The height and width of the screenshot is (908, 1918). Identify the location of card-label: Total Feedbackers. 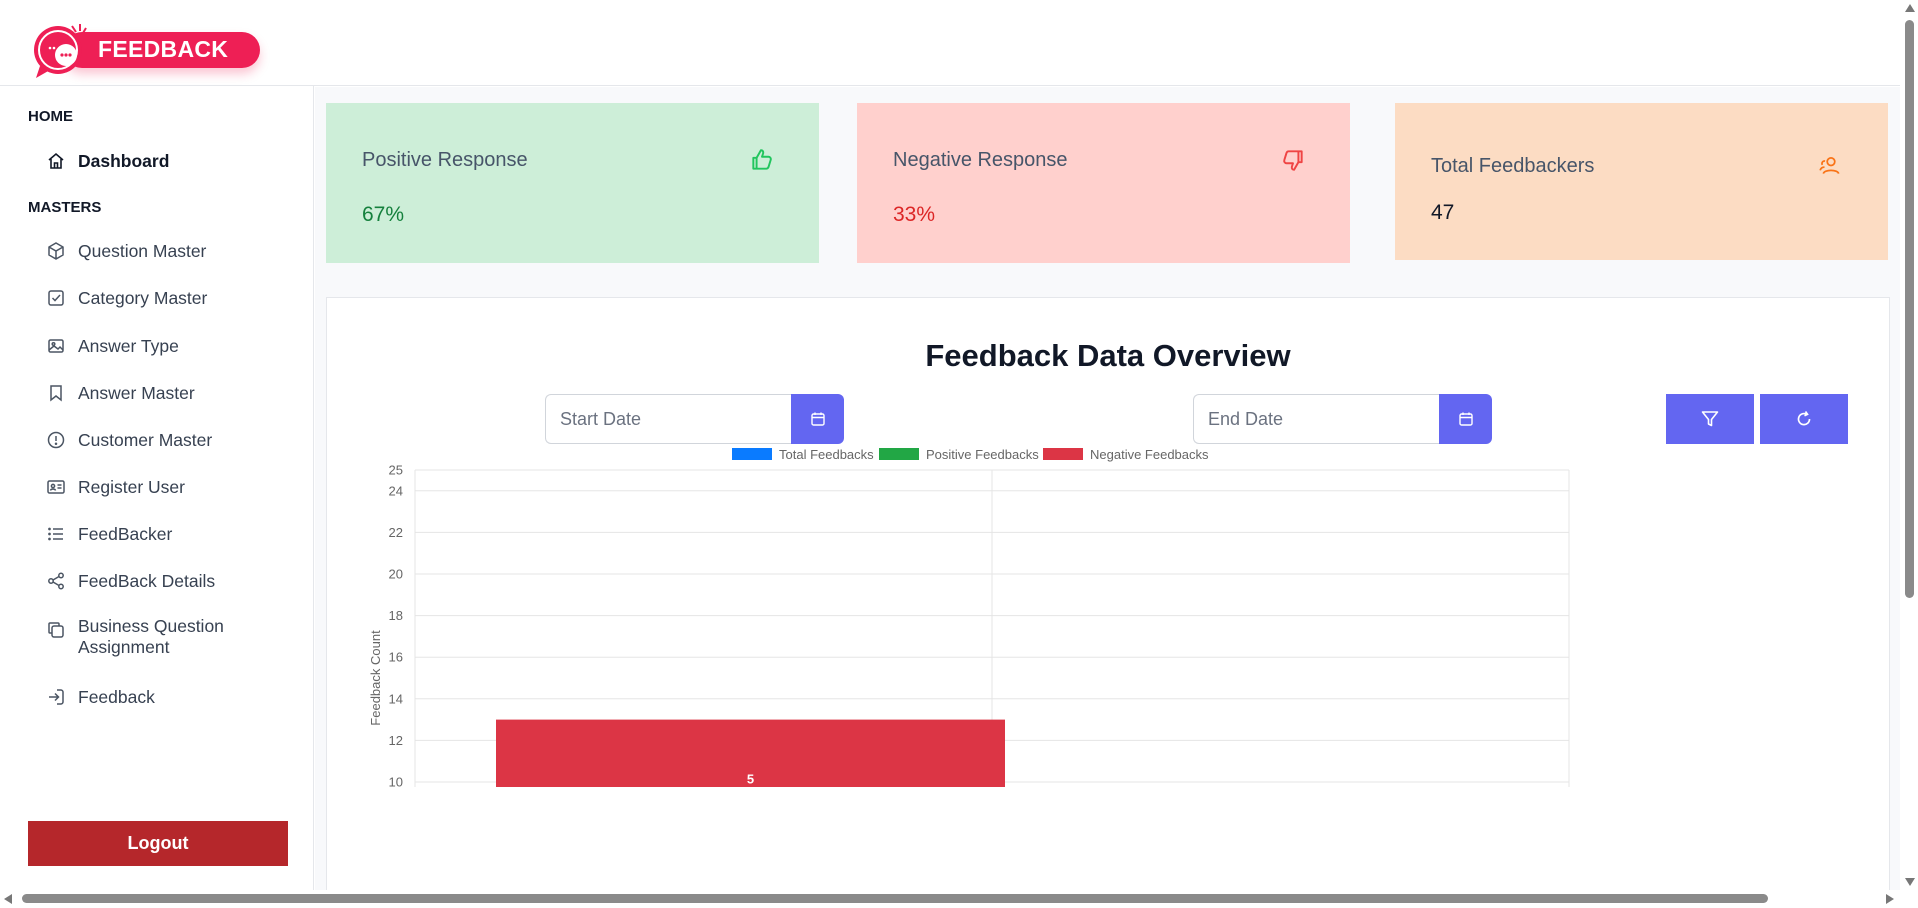
(1513, 166).